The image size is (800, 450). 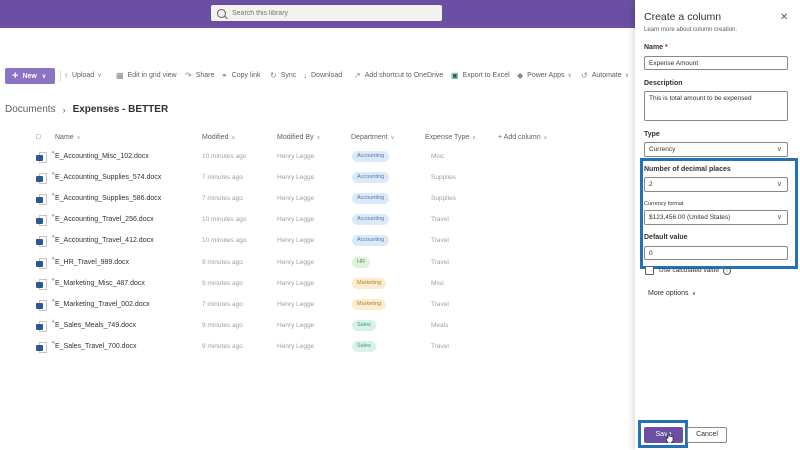 What do you see at coordinates (443, 178) in the screenshot?
I see `expense-type-cell: Supplies` at bounding box center [443, 178].